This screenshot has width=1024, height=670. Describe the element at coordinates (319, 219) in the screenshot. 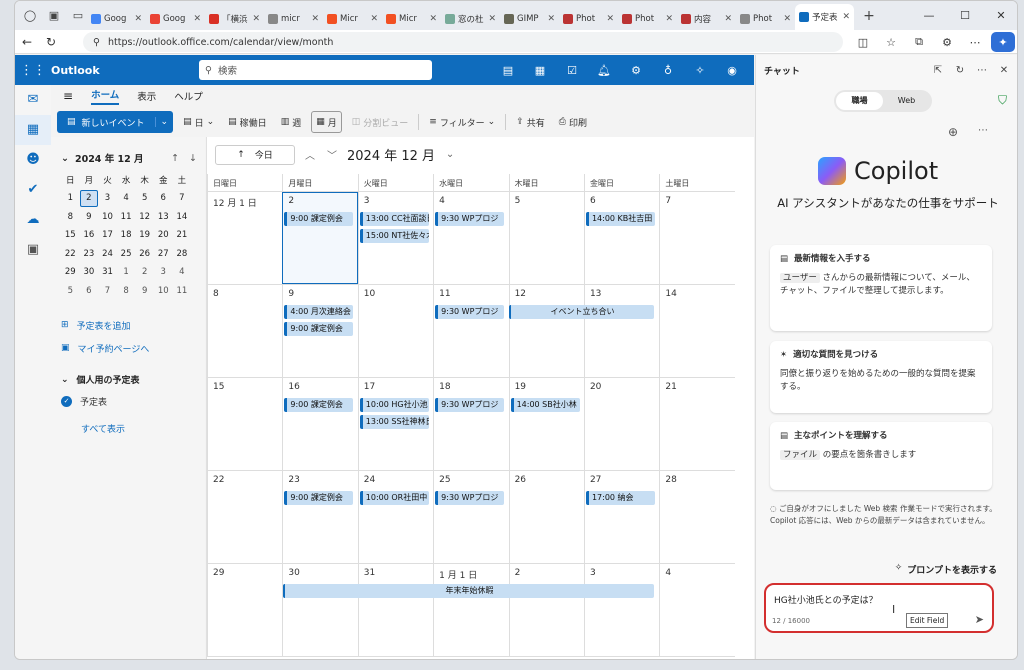

I see `event: 9:00 課定例会` at that location.